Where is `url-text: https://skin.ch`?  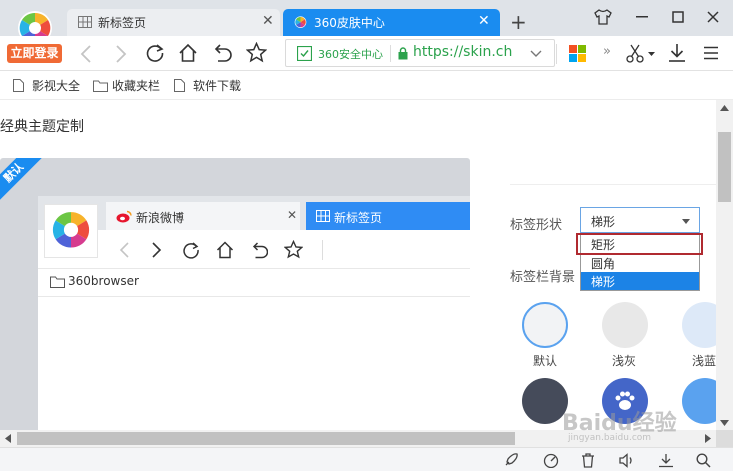
url-text: https://skin.ch is located at coordinates (462, 52).